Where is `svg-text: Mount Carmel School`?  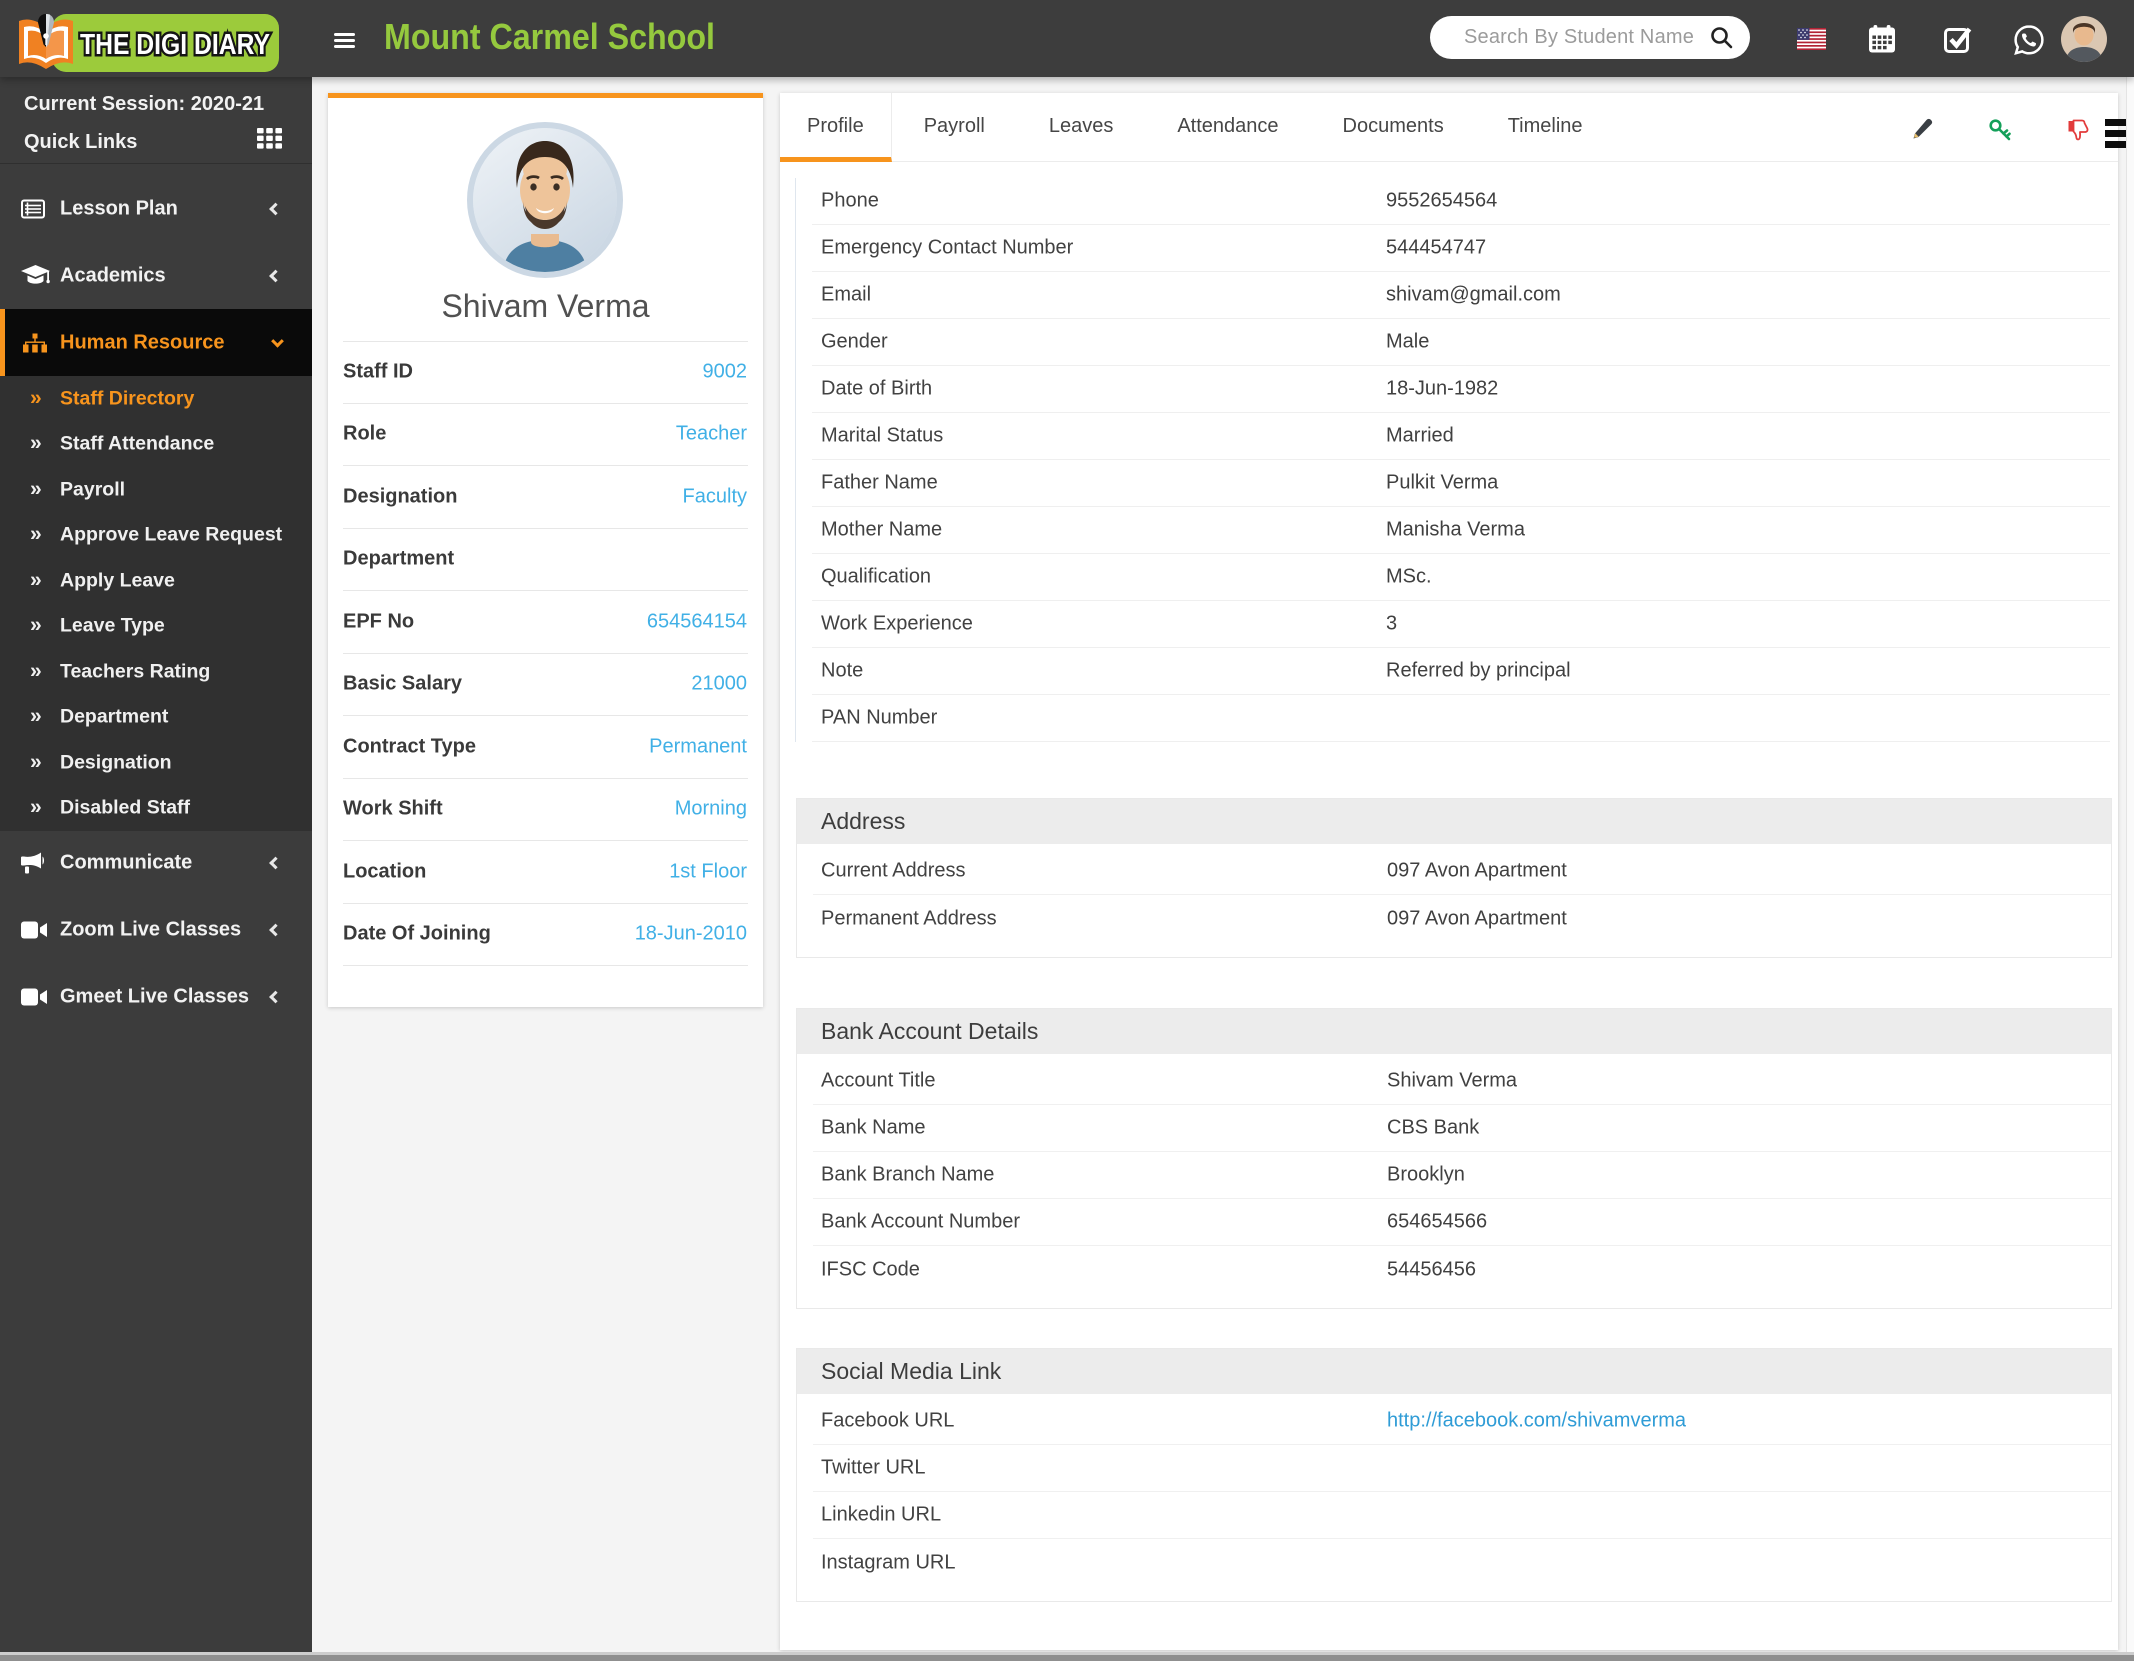
svg-text: Mount Carmel School is located at coordinates (549, 36).